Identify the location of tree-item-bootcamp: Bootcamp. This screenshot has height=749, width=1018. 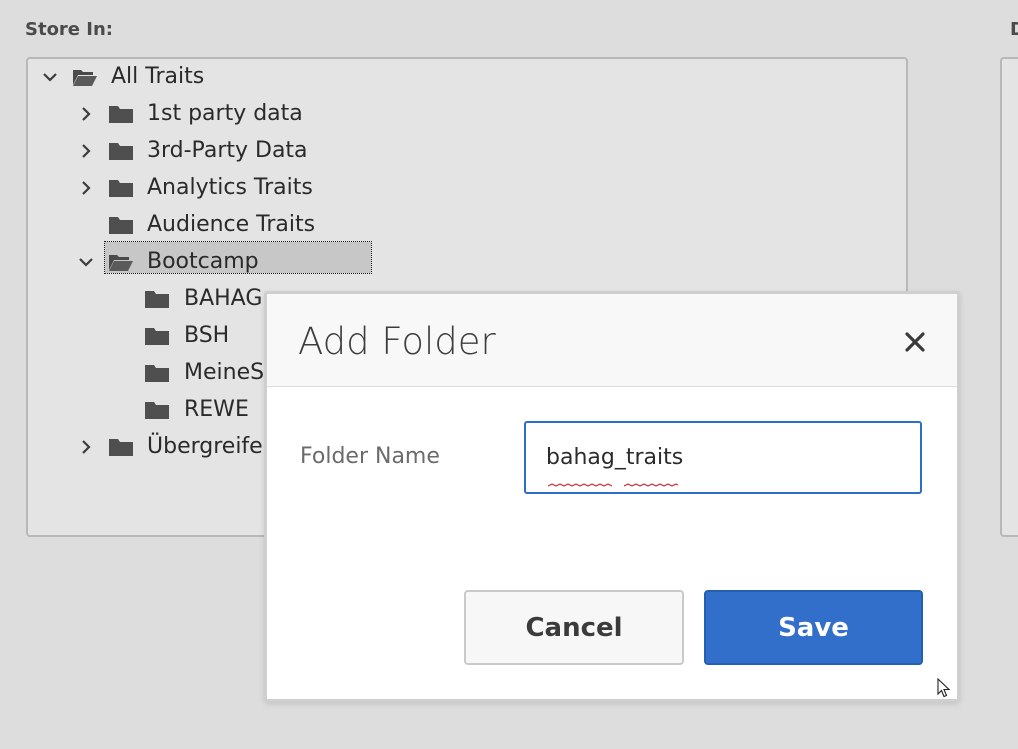
(203, 262).